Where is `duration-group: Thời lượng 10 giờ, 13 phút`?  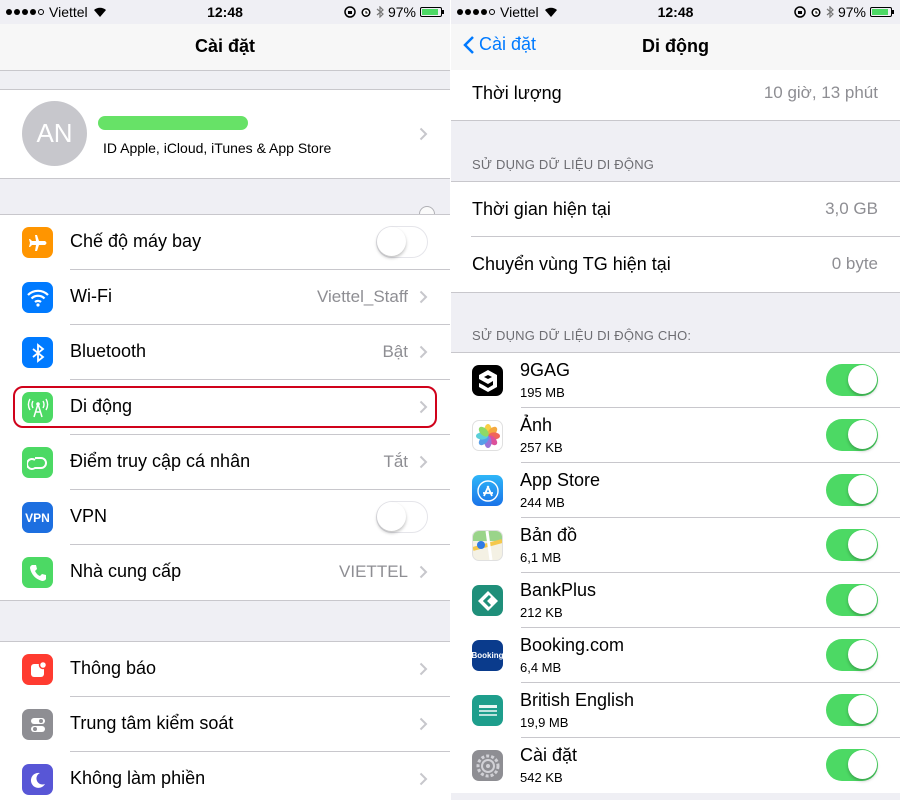
duration-group: Thời lượng 10 giờ, 13 phút is located at coordinates (675, 95).